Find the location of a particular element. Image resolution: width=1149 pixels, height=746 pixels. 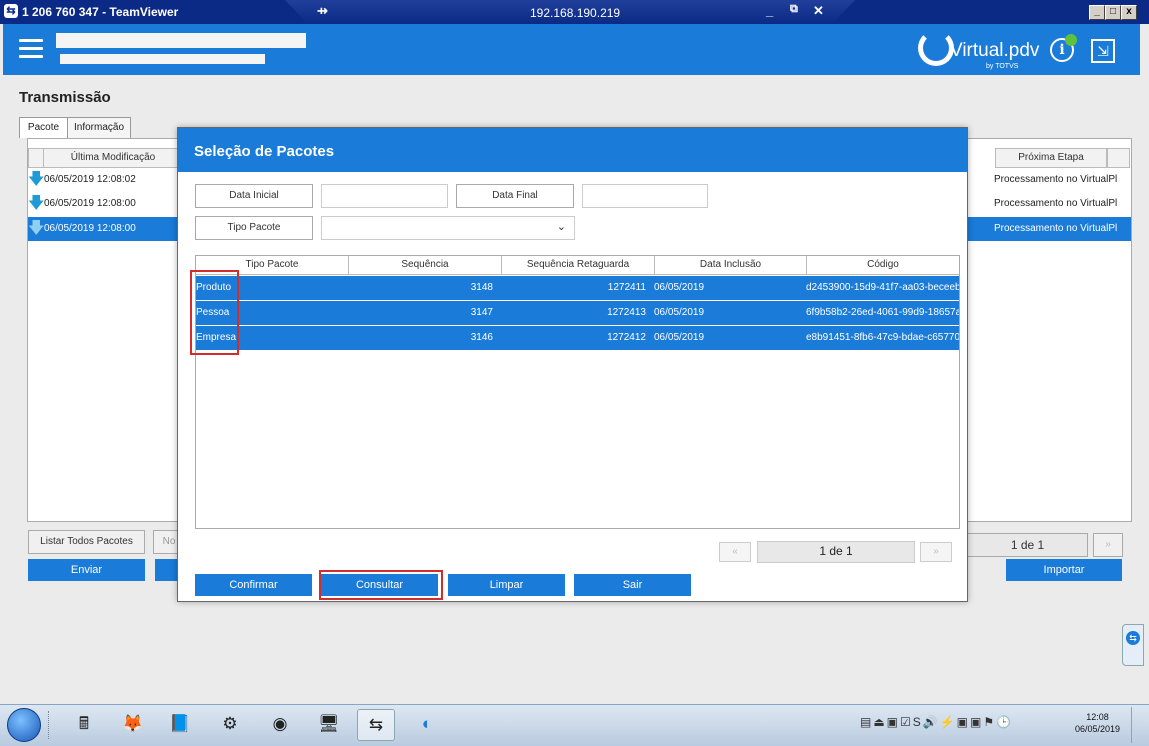

close-icon: ✕ is located at coordinates (818, 11).